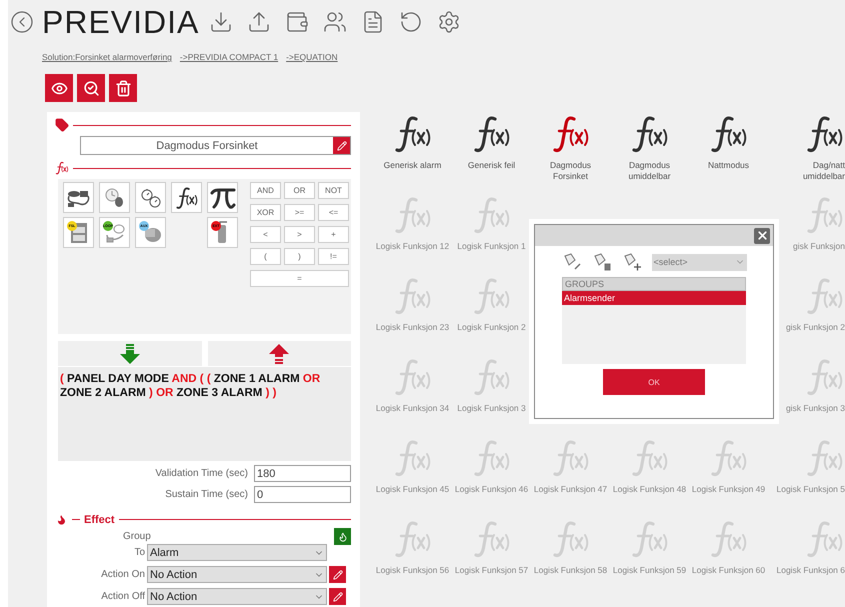 This screenshot has width=845, height=607. I want to click on insert-down-button, so click(130, 353).